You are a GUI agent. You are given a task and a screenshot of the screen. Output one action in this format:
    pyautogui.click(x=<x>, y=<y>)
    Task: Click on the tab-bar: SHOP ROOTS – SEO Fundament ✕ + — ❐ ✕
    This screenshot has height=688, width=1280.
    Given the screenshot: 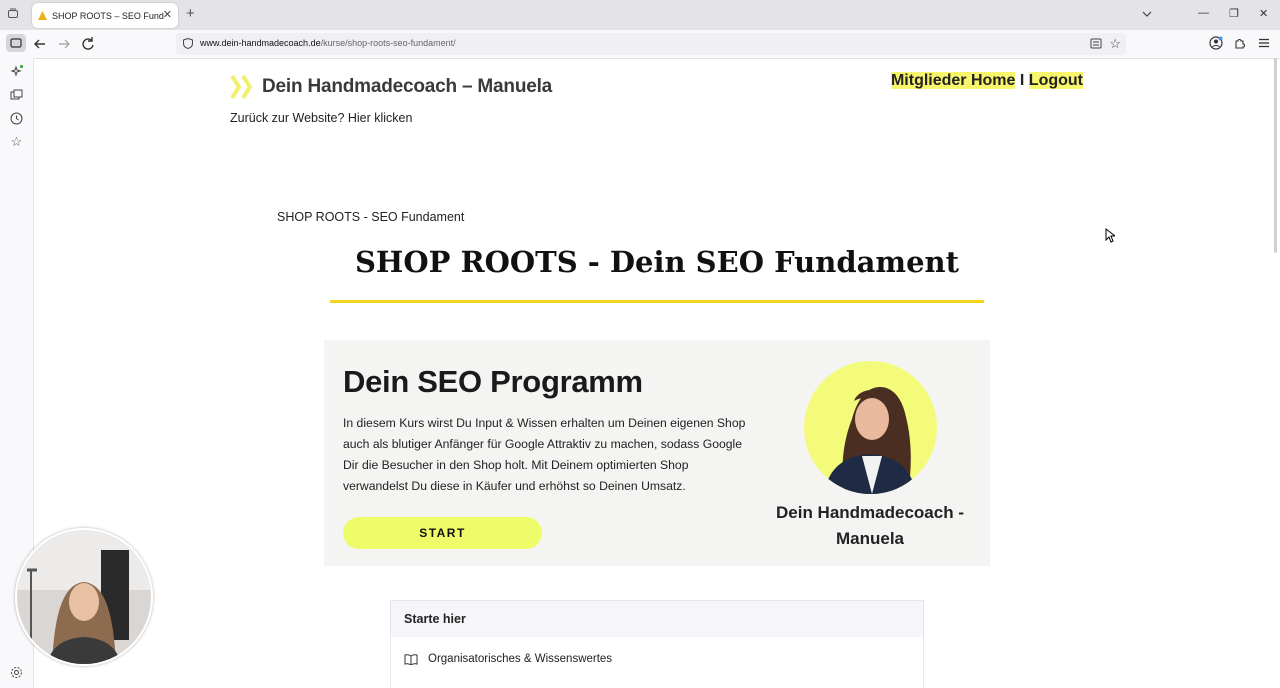 What is the action you would take?
    pyautogui.click(x=640, y=15)
    